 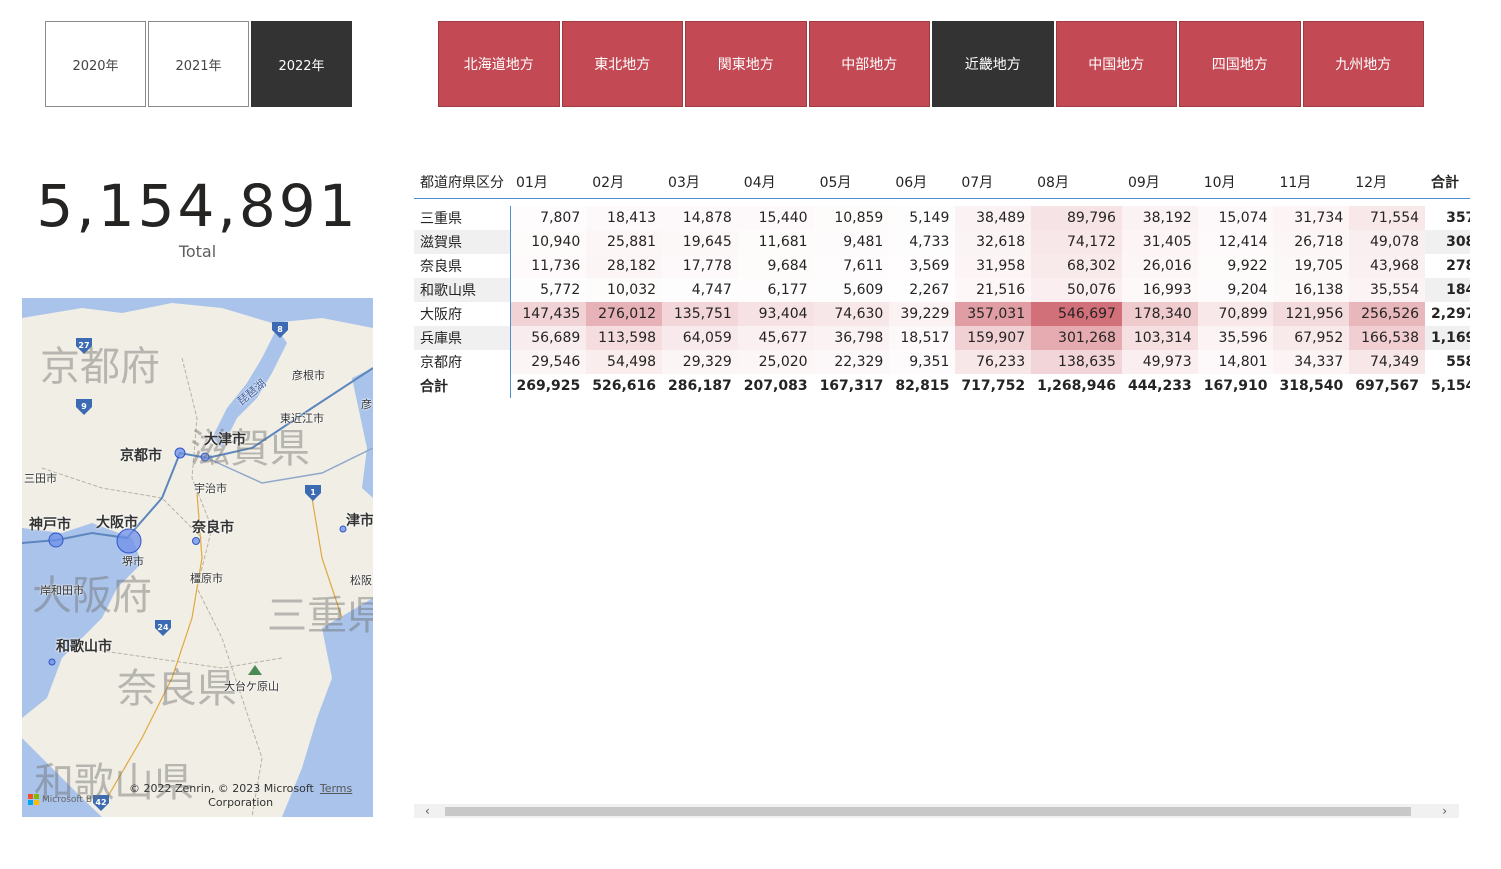 I want to click on matrix-grand-total-cell: 286,187, so click(x=700, y=386).